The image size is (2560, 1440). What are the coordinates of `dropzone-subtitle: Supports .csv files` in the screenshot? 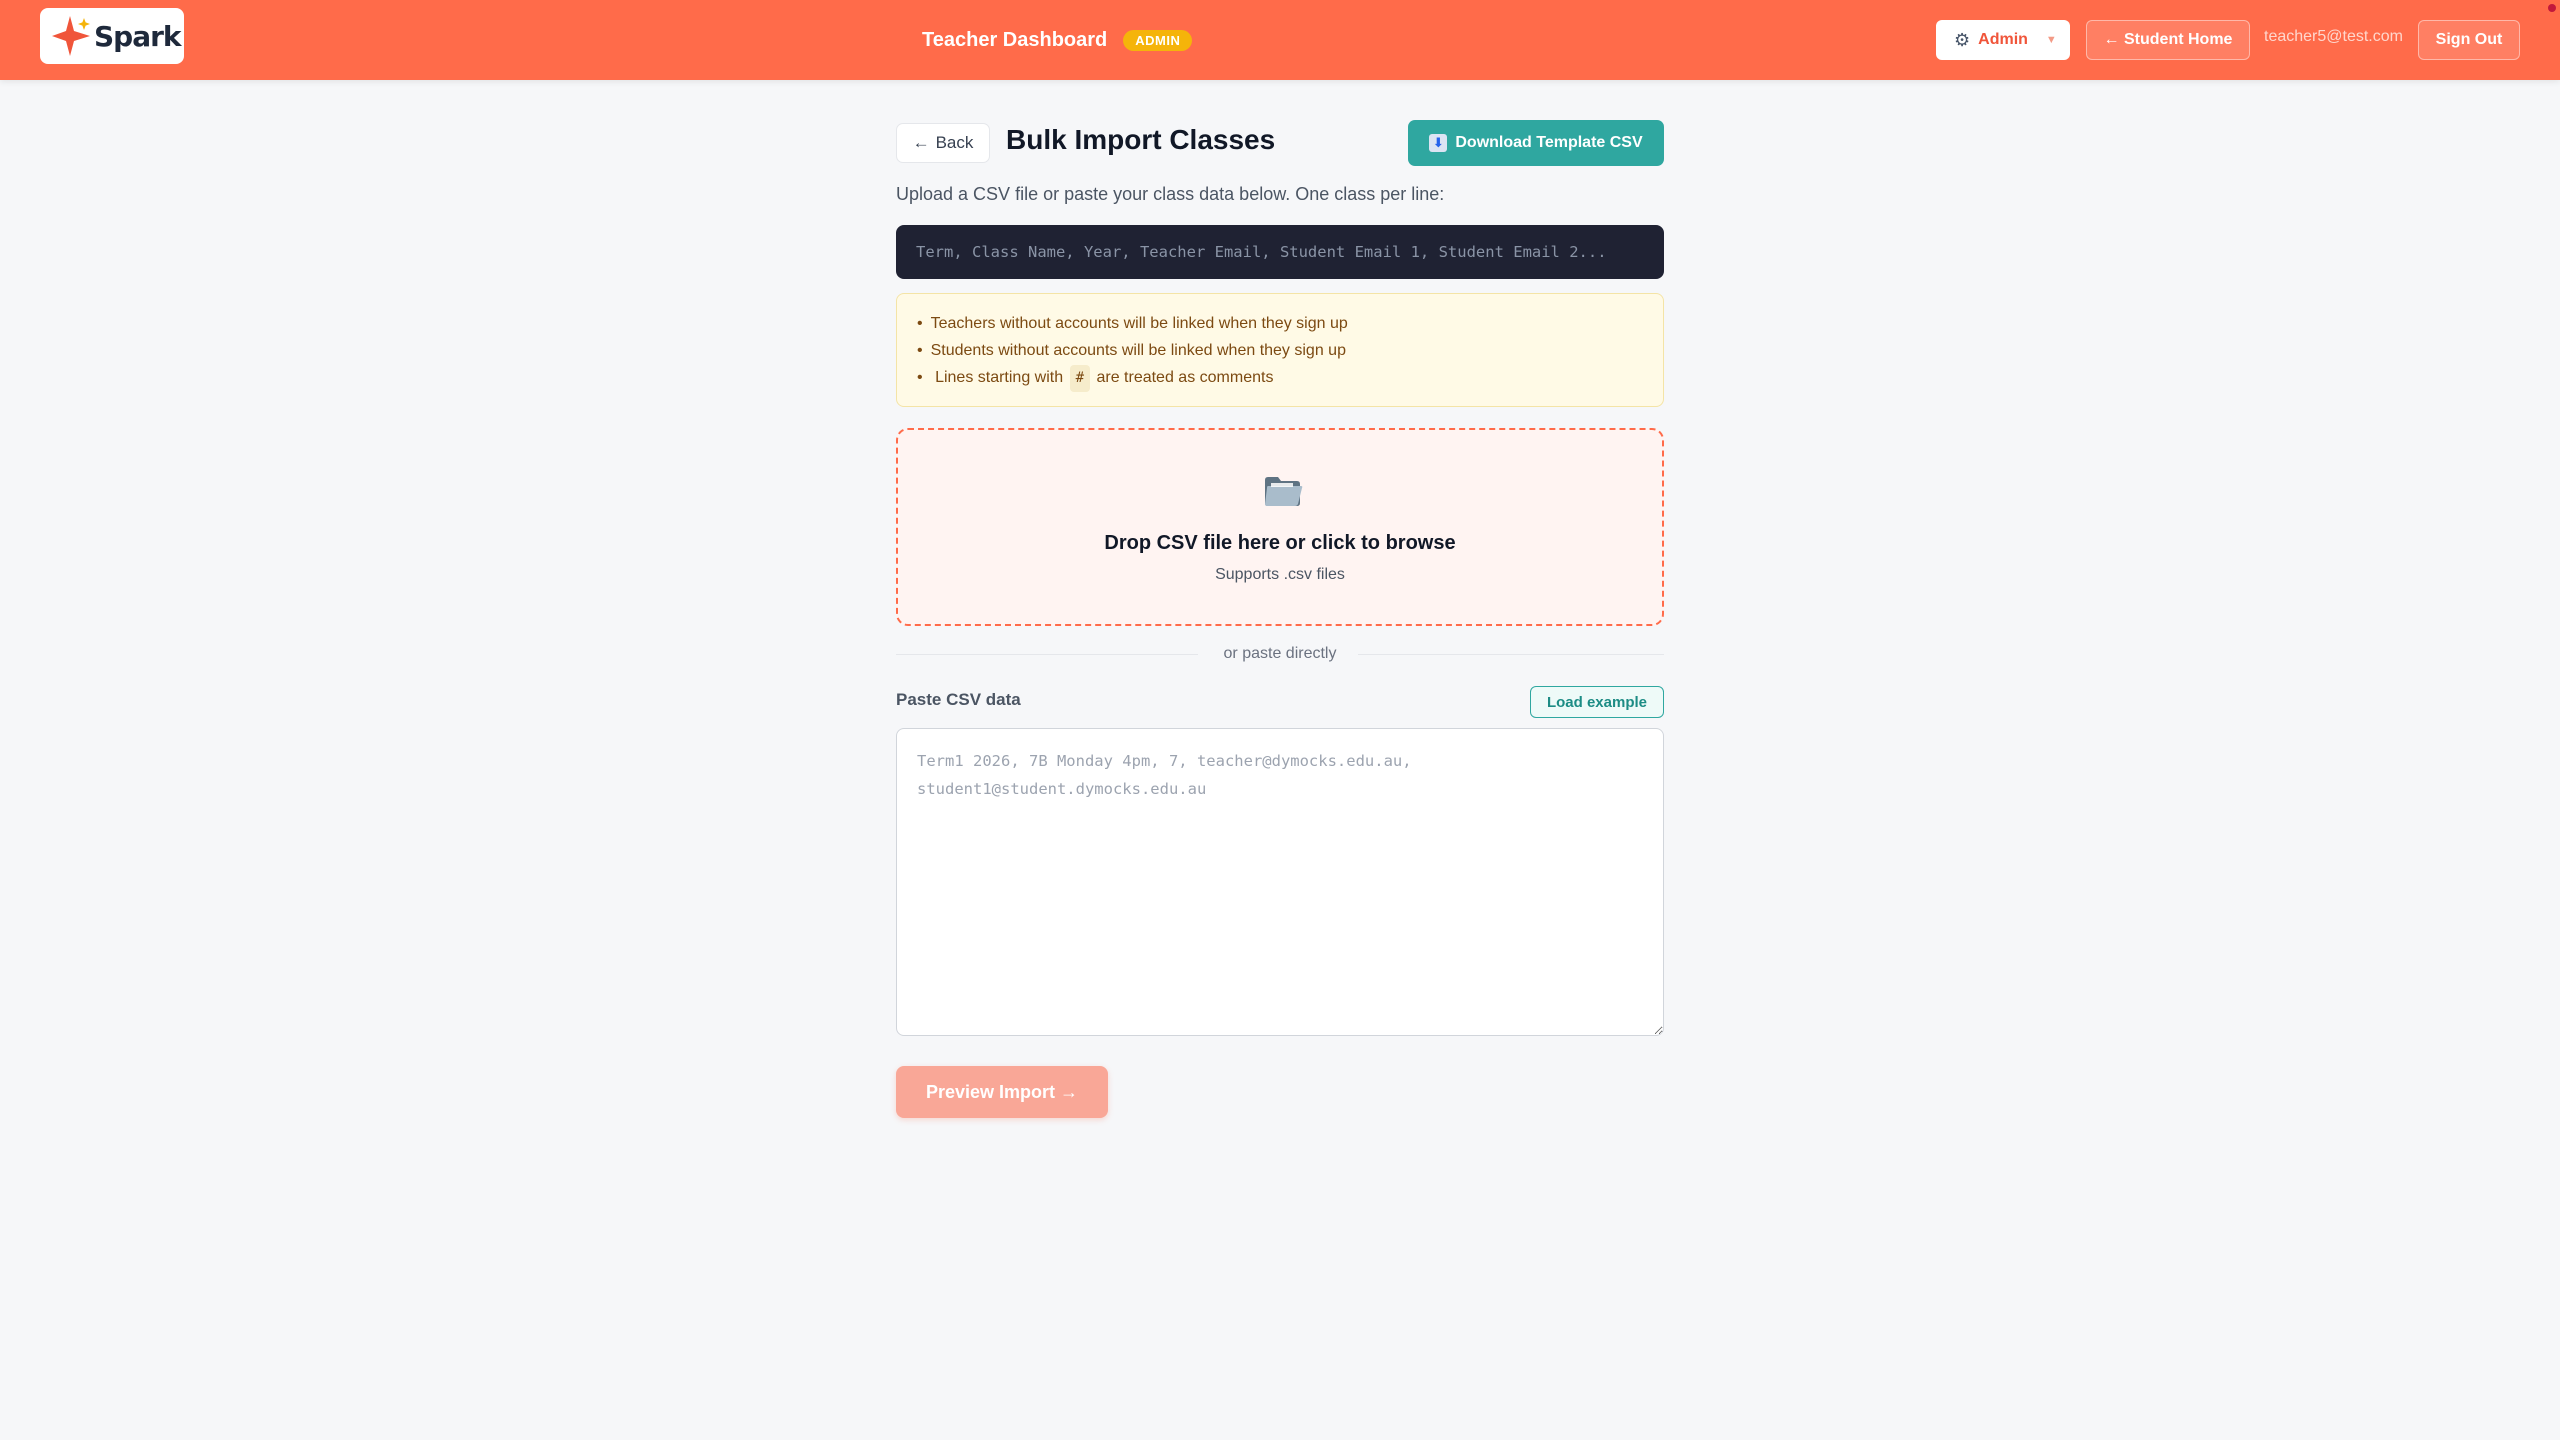 It's located at (1280, 574).